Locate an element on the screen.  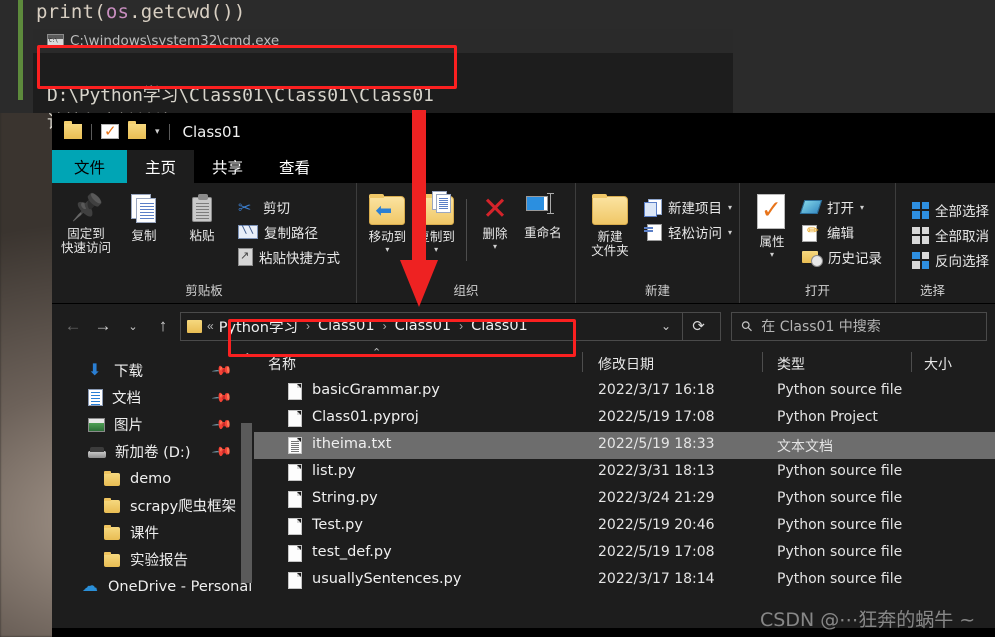
nav-item-documents: 文档 📌 is located at coordinates (153, 397).